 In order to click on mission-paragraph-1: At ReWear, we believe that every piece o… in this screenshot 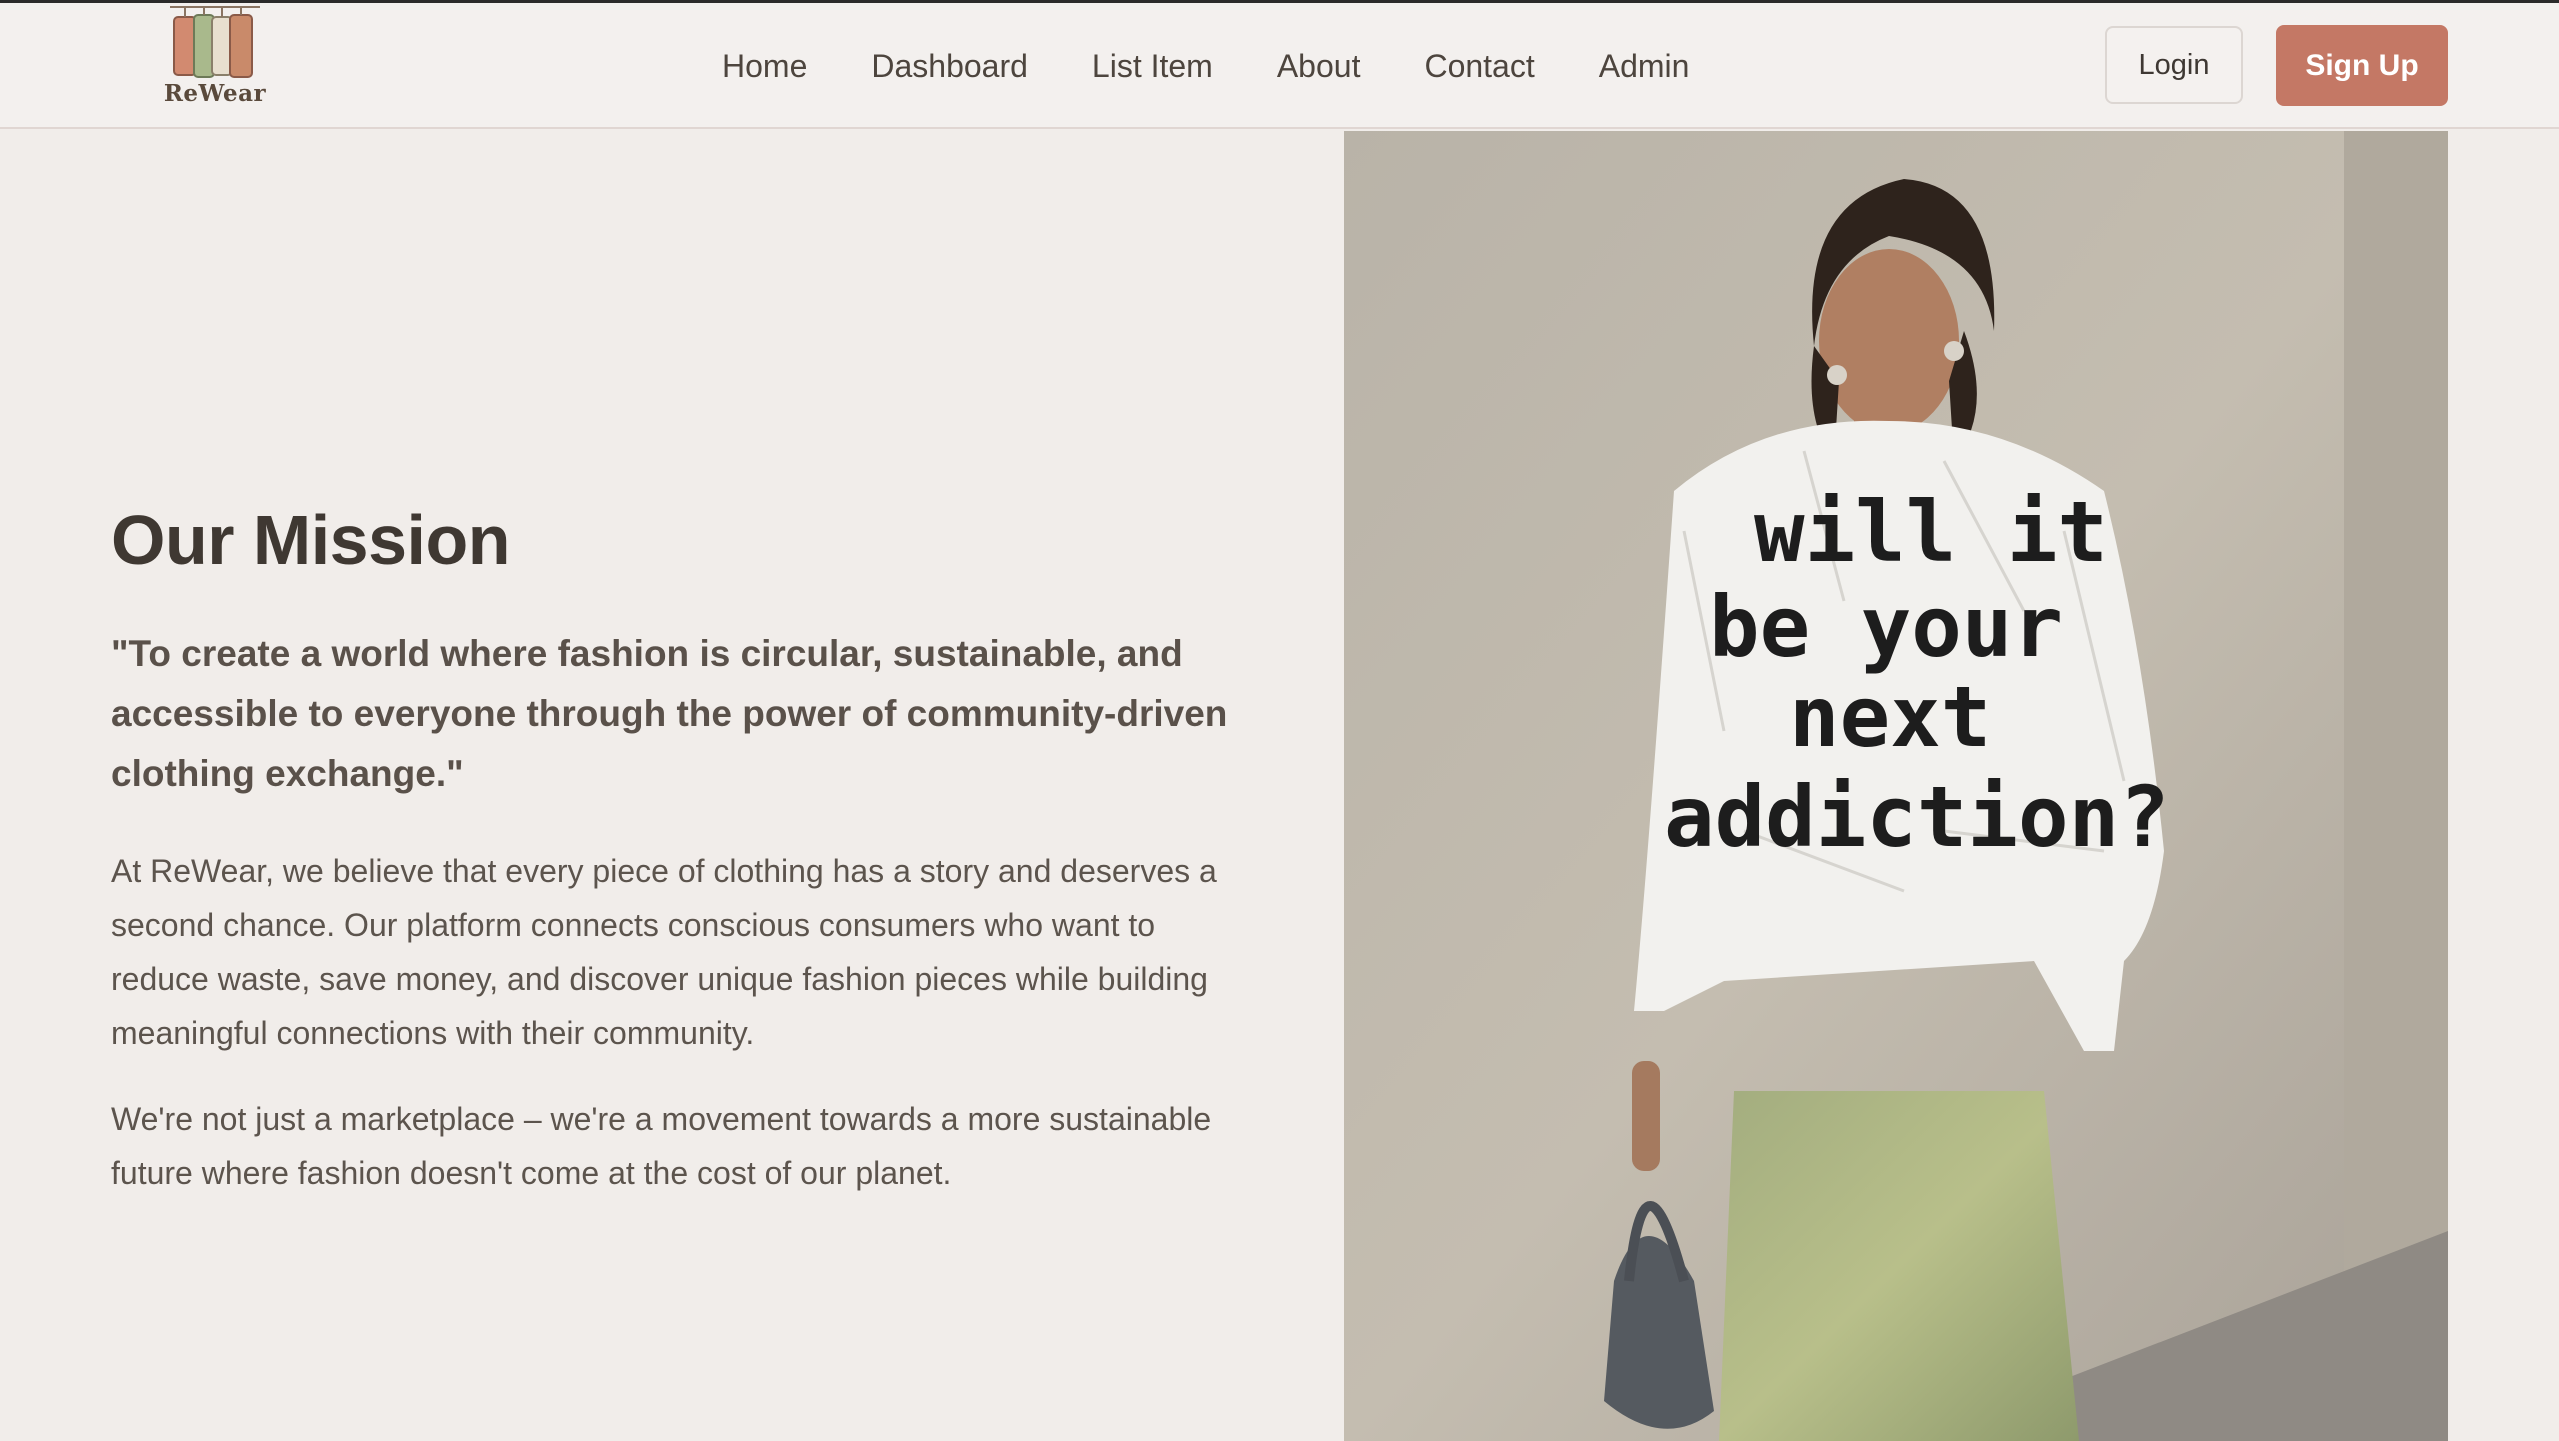, I will do `click(664, 952)`.